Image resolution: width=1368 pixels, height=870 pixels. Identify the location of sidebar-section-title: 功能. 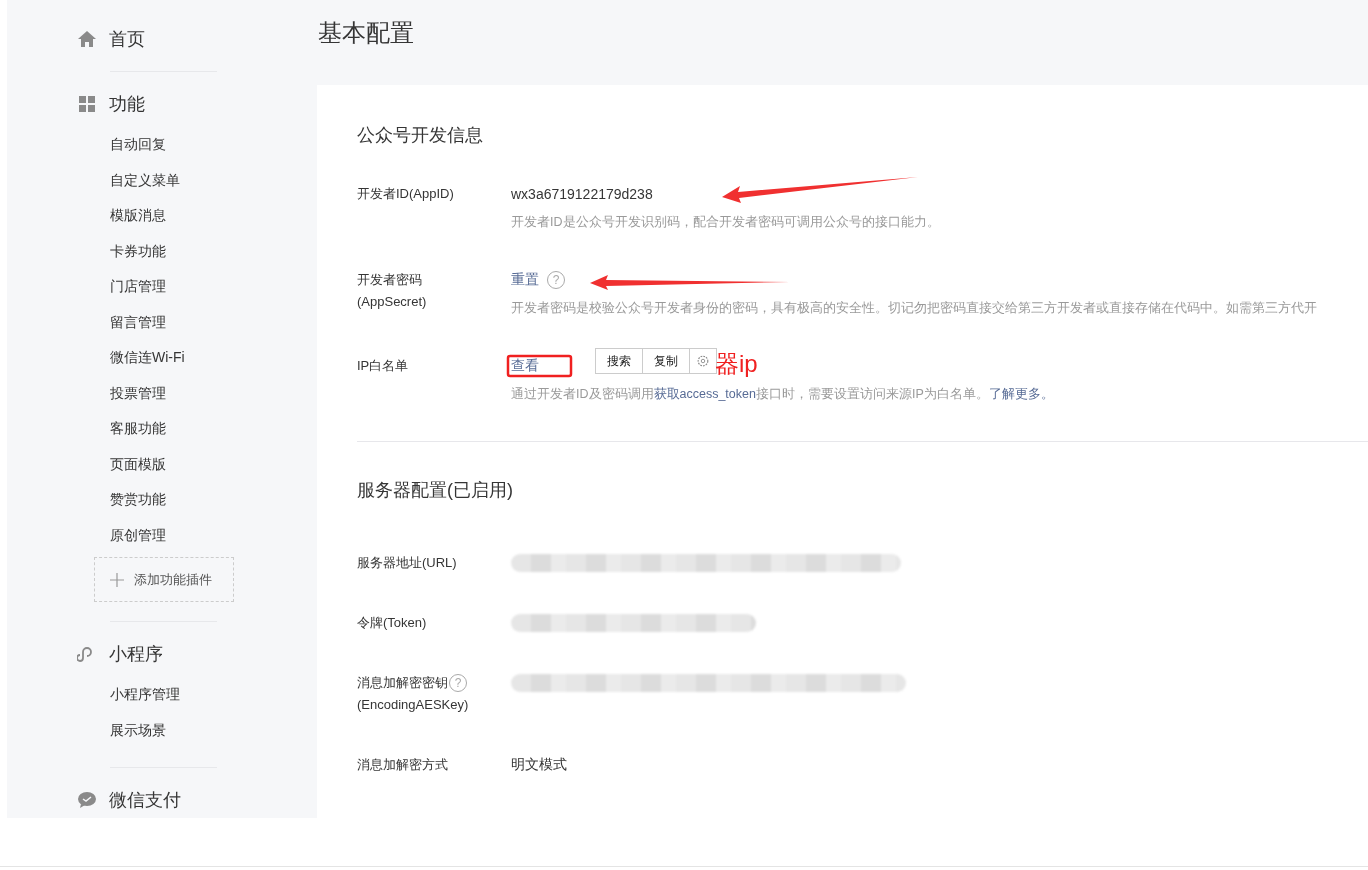
(127, 104).